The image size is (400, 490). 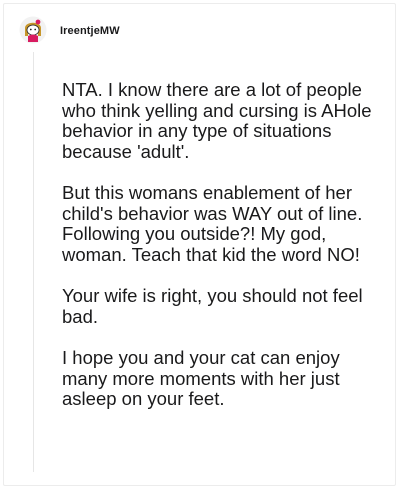 What do you see at coordinates (90, 31) in the screenshot?
I see `username: IreentjeMW` at bounding box center [90, 31].